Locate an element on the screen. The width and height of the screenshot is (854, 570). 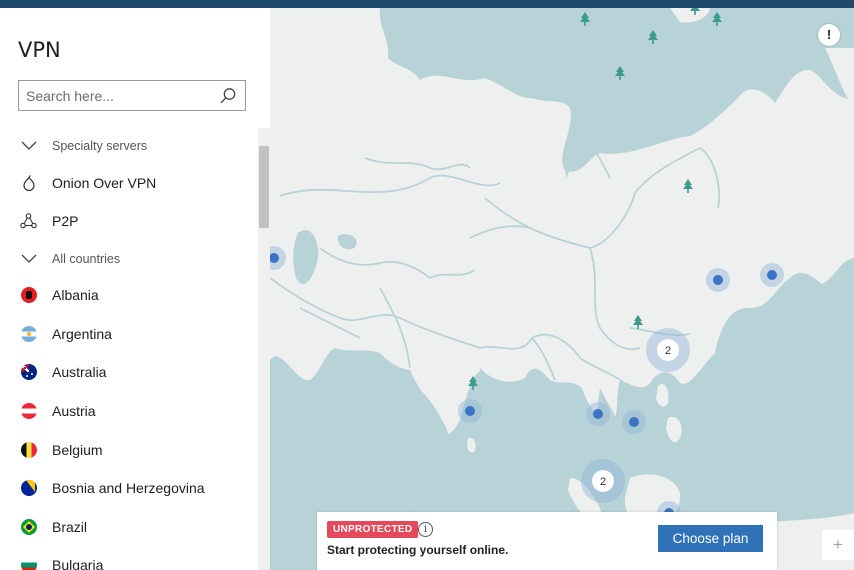
country-label: Bulgaria is located at coordinates (78, 563).